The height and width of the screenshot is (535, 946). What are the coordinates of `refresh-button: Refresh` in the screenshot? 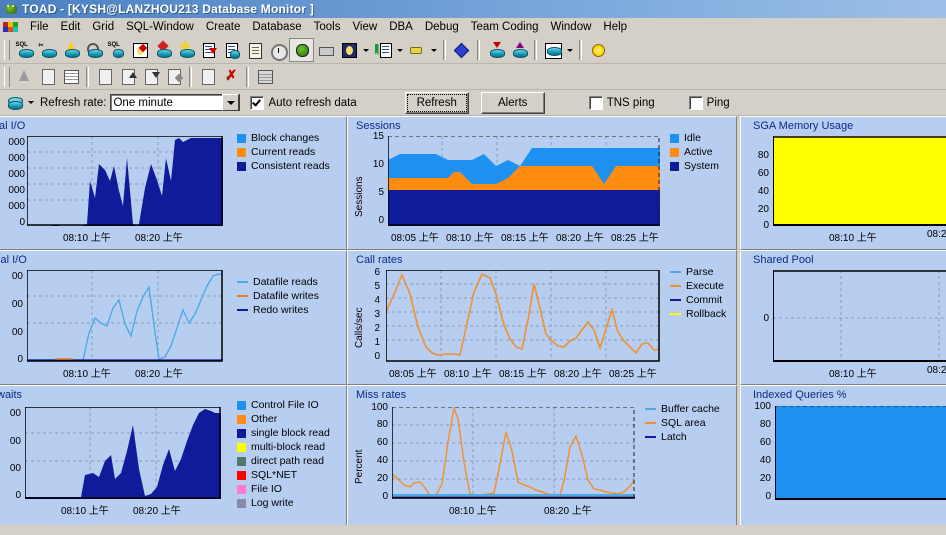 It's located at (436, 102).